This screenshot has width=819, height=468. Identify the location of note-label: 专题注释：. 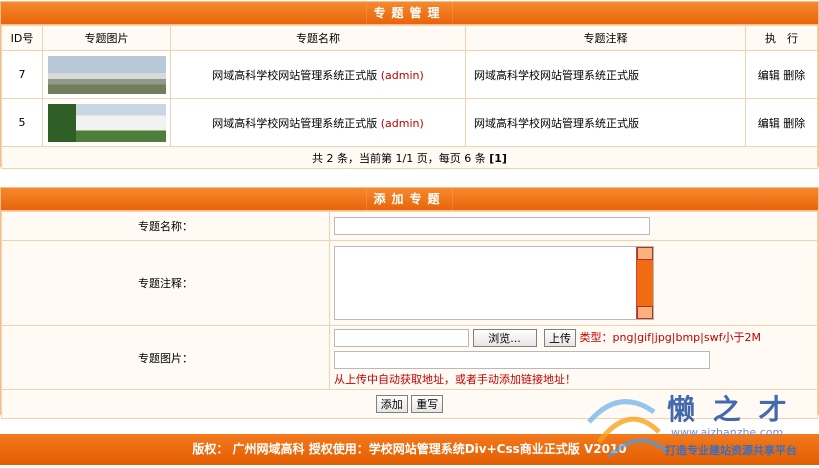
(165, 283).